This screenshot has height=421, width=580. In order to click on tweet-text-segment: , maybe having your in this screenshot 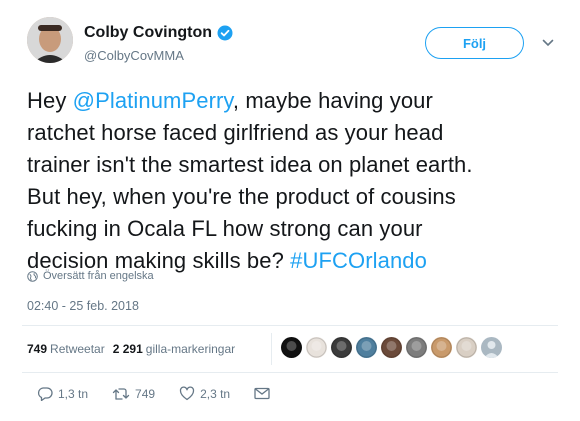, I will do `click(332, 100)`.